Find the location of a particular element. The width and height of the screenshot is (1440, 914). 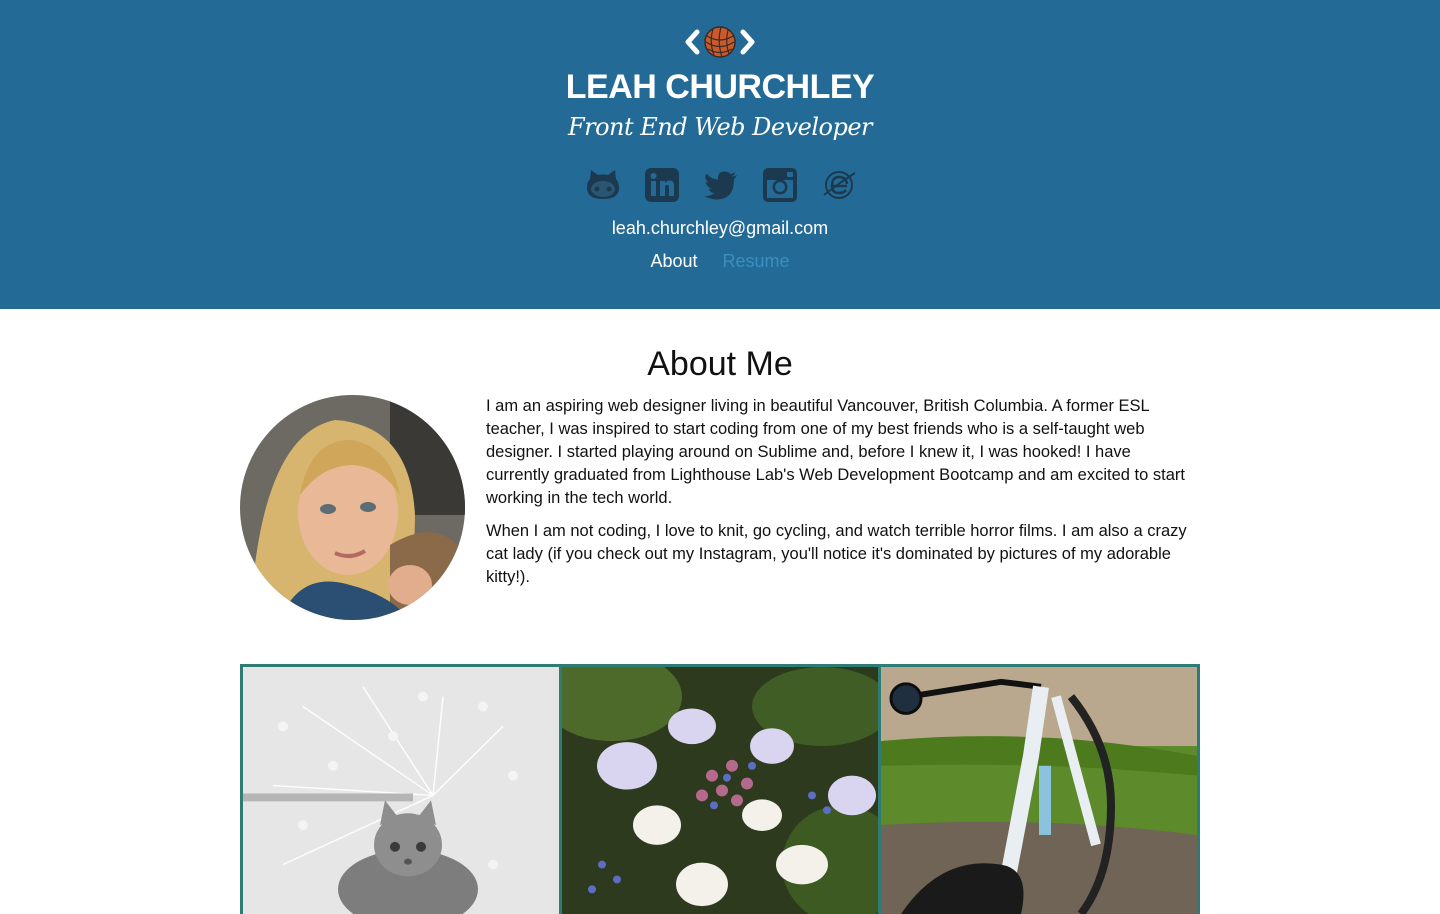

gallery-photo-flowers is located at coordinates (720, 790).